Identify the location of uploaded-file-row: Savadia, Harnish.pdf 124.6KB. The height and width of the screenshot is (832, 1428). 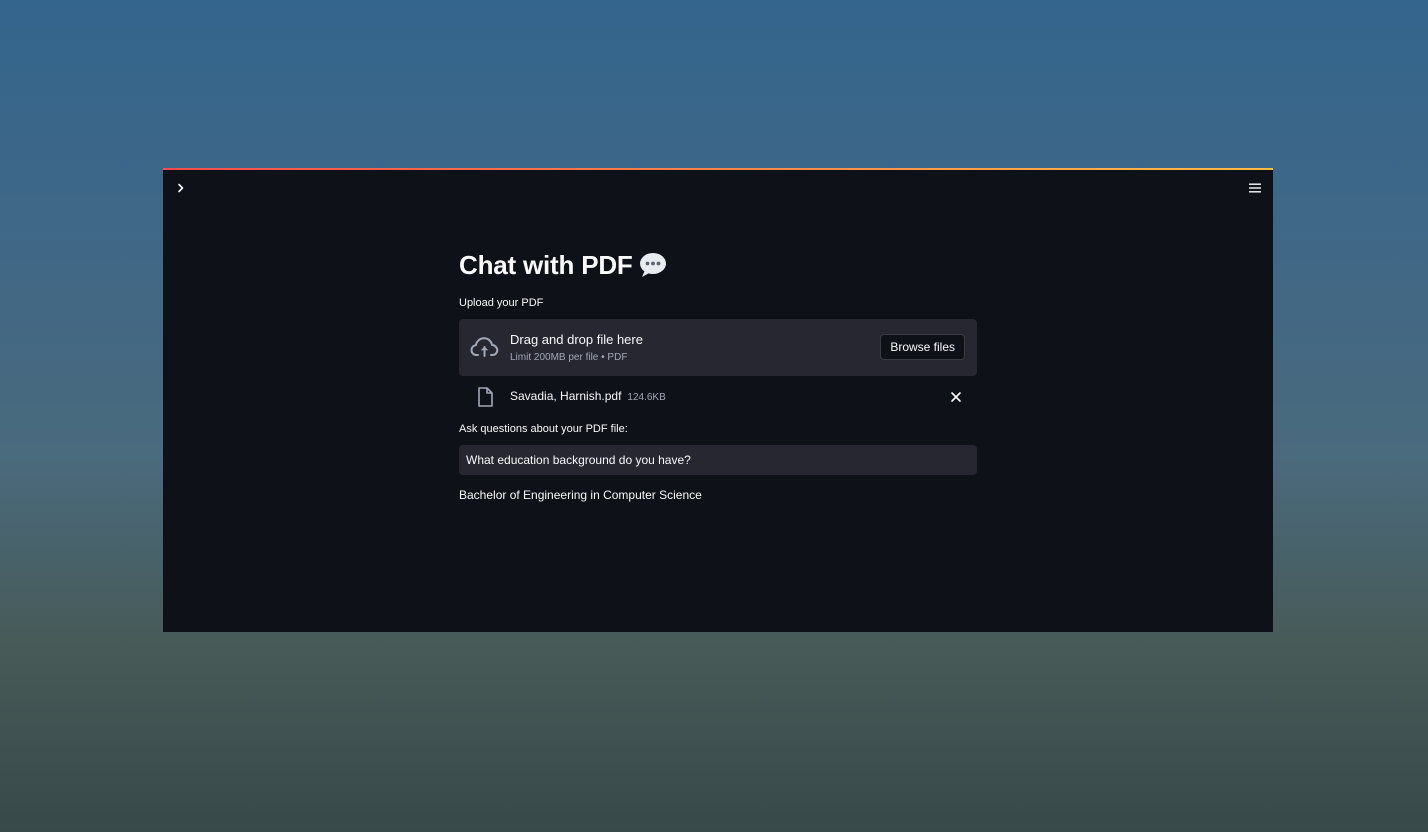
(718, 397).